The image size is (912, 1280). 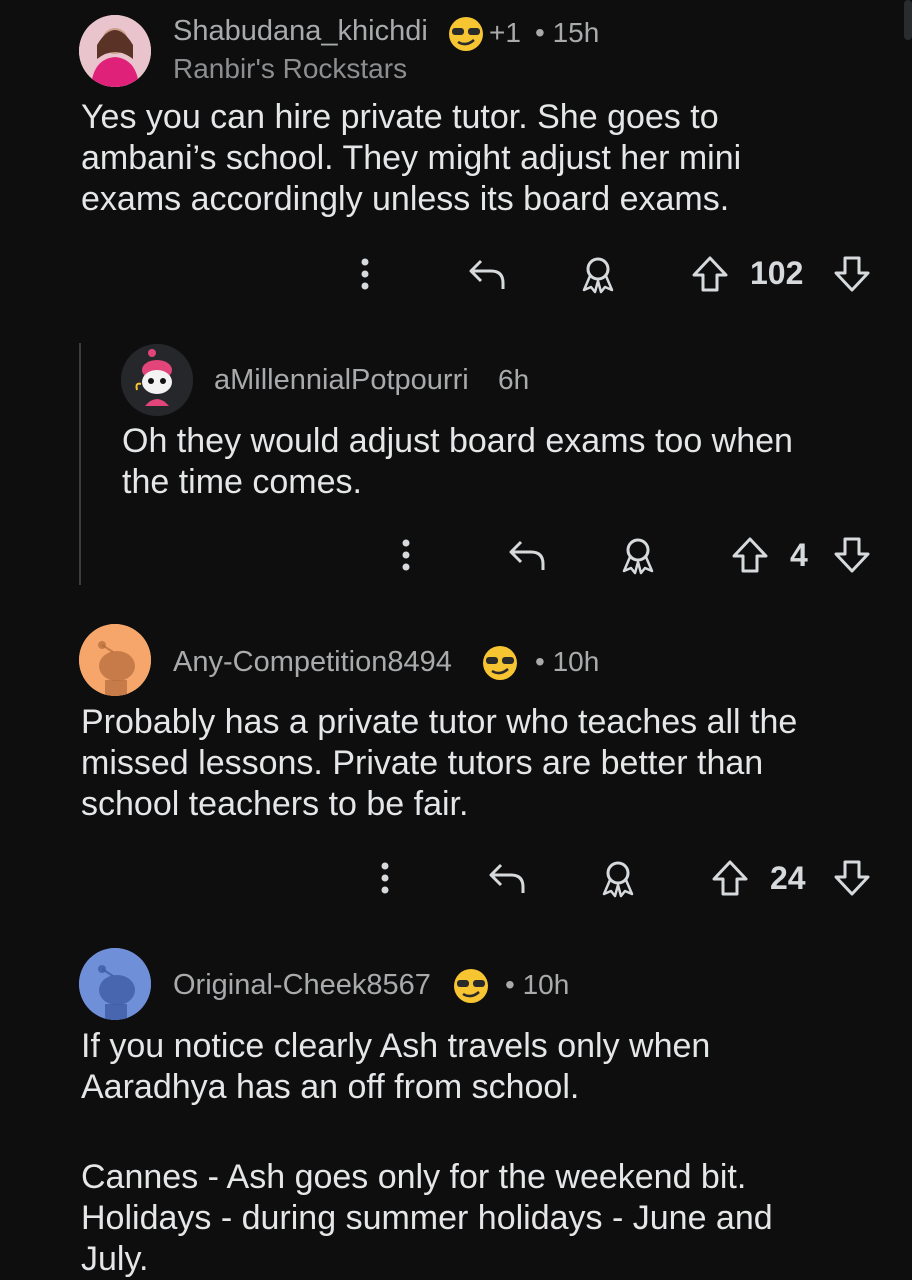 I want to click on username: Any-Competition8494, so click(x=312, y=662).